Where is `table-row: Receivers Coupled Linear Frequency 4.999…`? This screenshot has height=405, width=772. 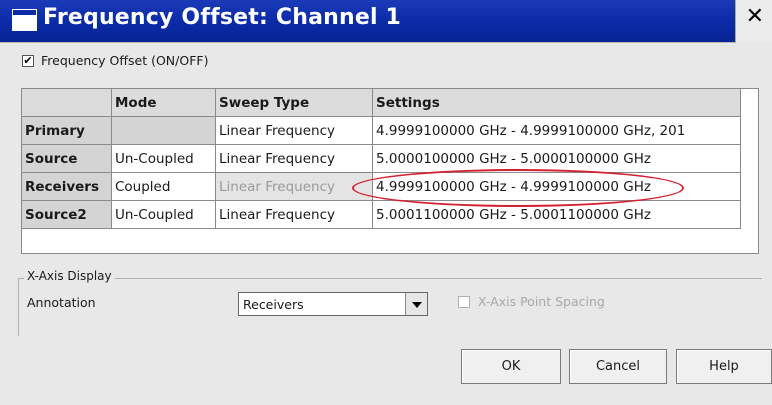
table-row: Receivers Coupled Linear Frequency 4.999… is located at coordinates (381, 186).